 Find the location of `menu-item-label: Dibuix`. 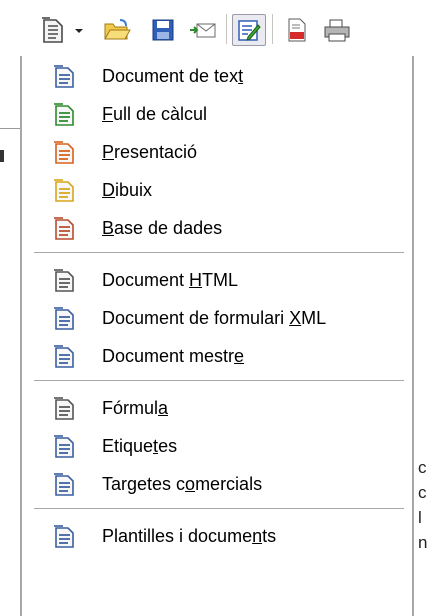

menu-item-label: Dibuix is located at coordinates (127, 190).